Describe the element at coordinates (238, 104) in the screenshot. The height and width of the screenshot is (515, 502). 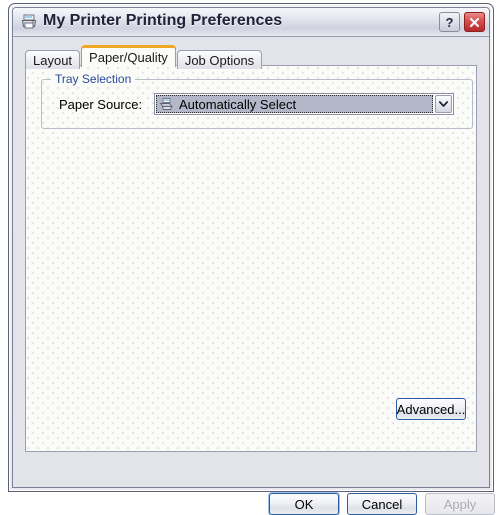
I see `paper-source-value: Automatically Select` at that location.